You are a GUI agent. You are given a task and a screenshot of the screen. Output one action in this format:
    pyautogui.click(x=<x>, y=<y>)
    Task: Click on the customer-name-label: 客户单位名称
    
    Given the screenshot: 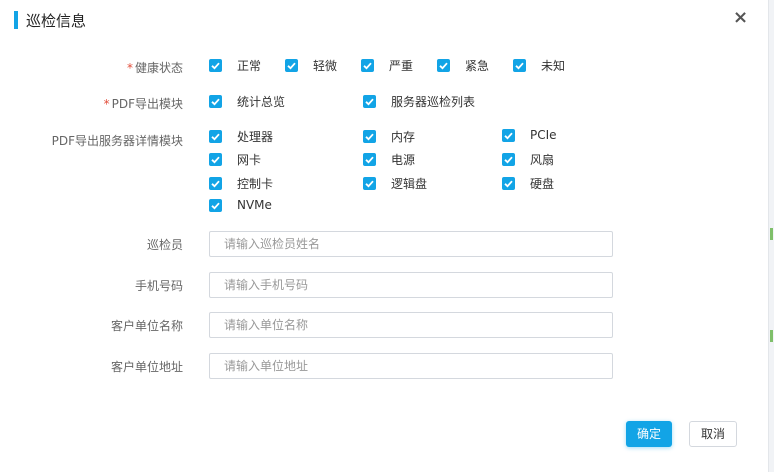 What is the action you would take?
    pyautogui.click(x=146, y=326)
    